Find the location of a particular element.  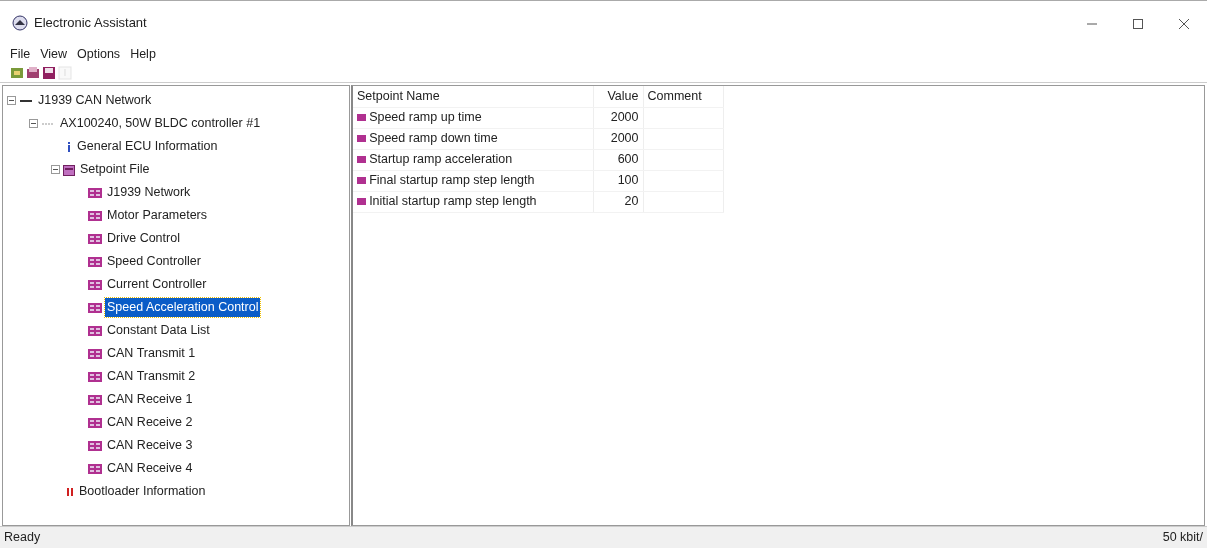

tree-item: Current Controller is located at coordinates (157, 284).